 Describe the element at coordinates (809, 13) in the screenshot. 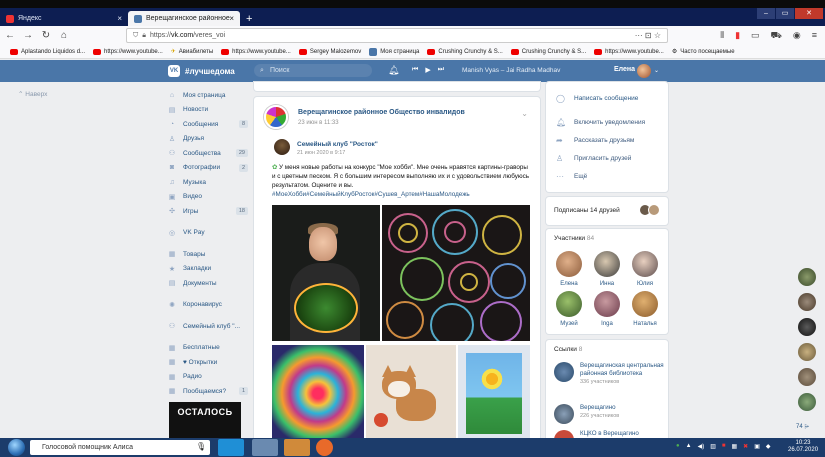

I see `close-window-button: ✕` at that location.